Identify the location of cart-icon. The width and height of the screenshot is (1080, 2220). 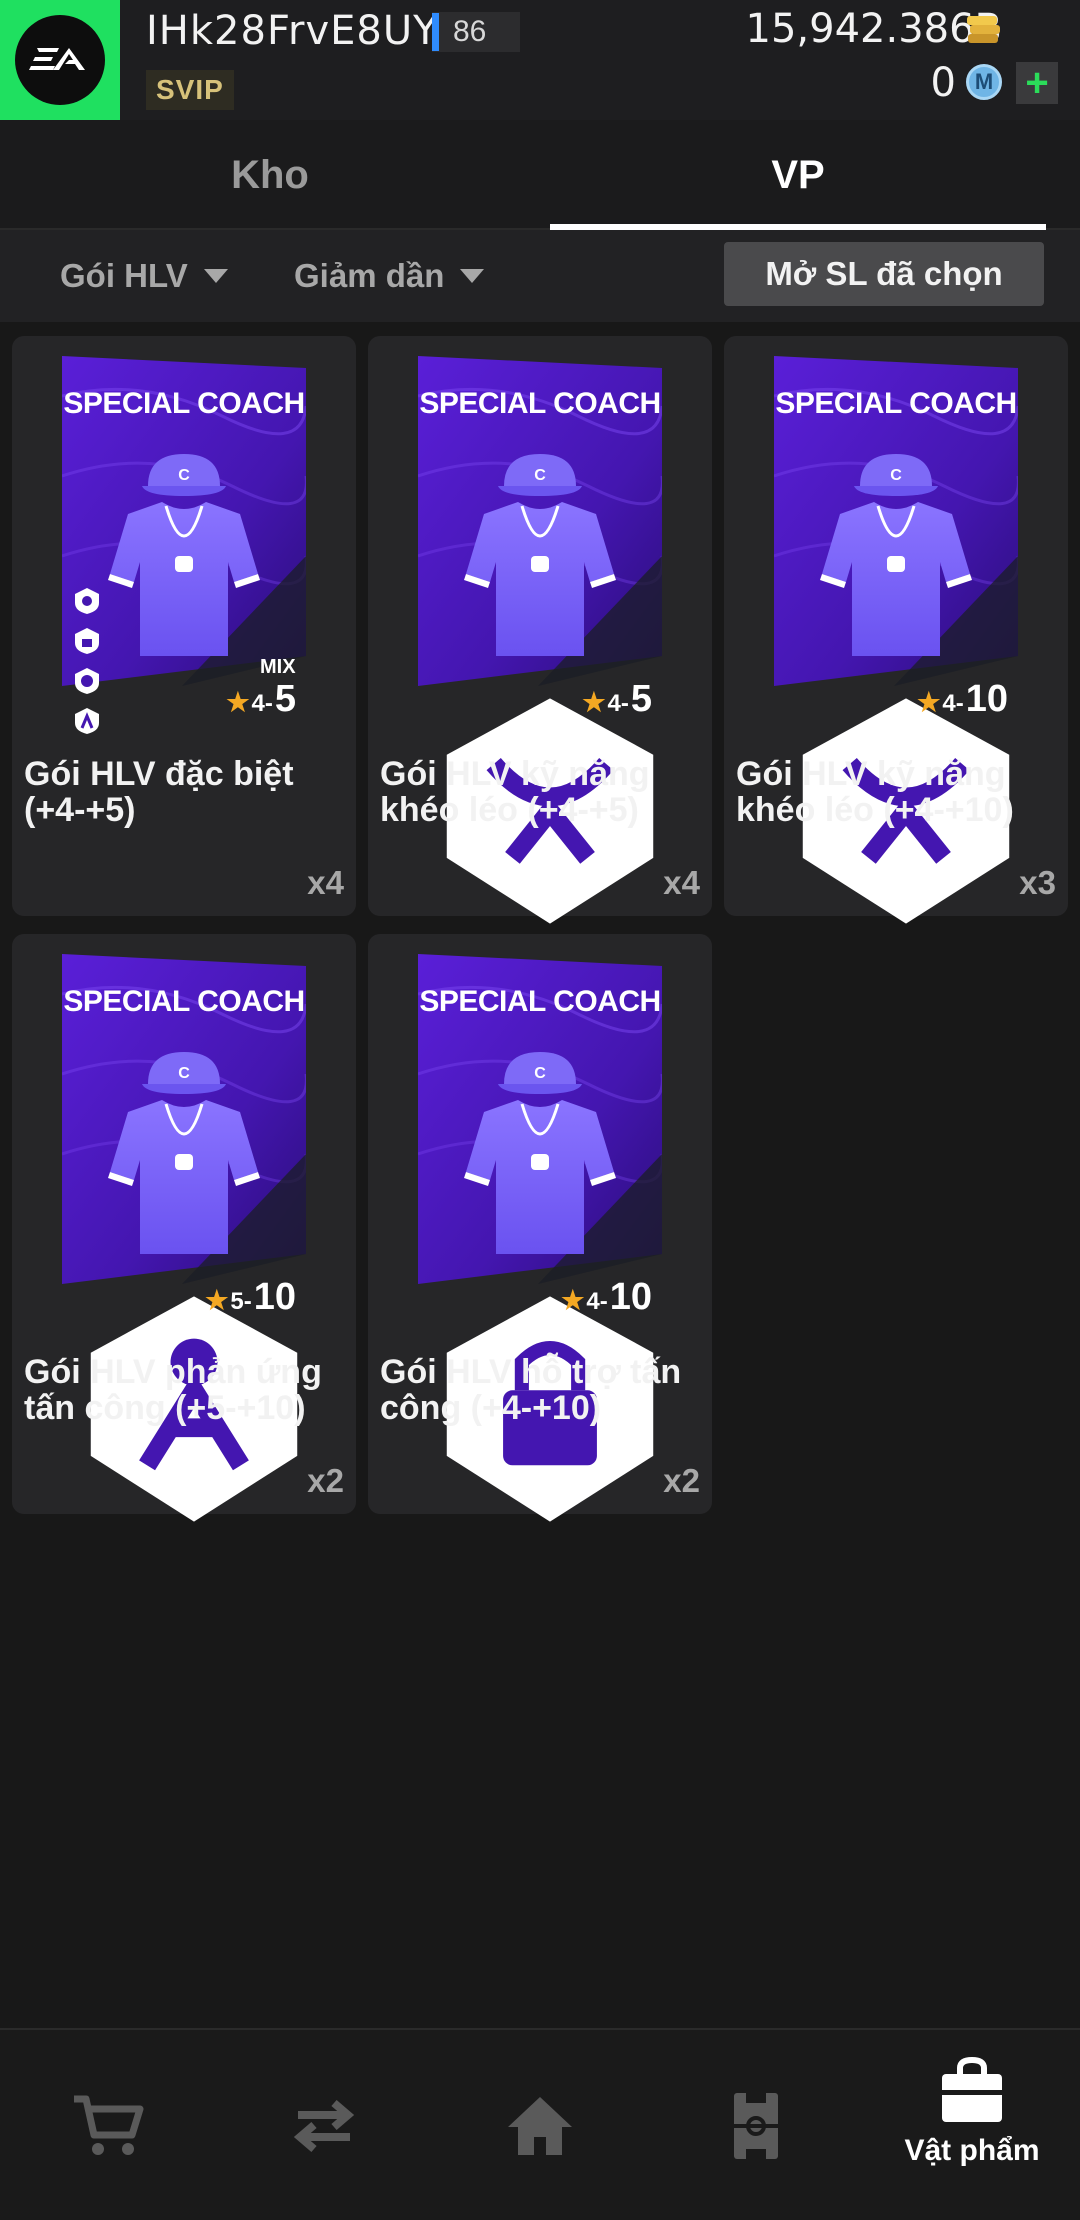
(109, 2125).